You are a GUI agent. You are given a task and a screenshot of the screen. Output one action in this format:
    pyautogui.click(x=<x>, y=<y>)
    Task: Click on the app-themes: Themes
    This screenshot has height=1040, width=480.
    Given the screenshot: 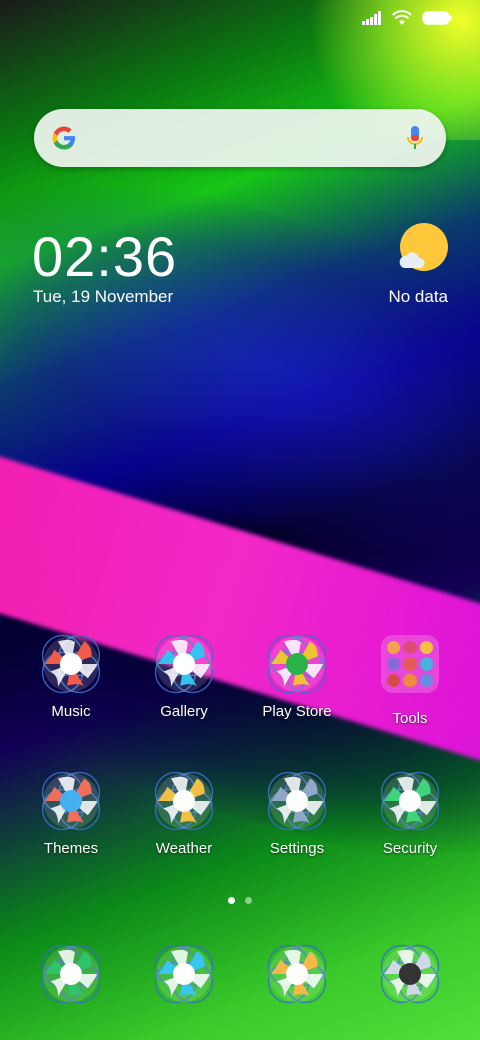 What is the action you would take?
    pyautogui.click(x=71, y=811)
    